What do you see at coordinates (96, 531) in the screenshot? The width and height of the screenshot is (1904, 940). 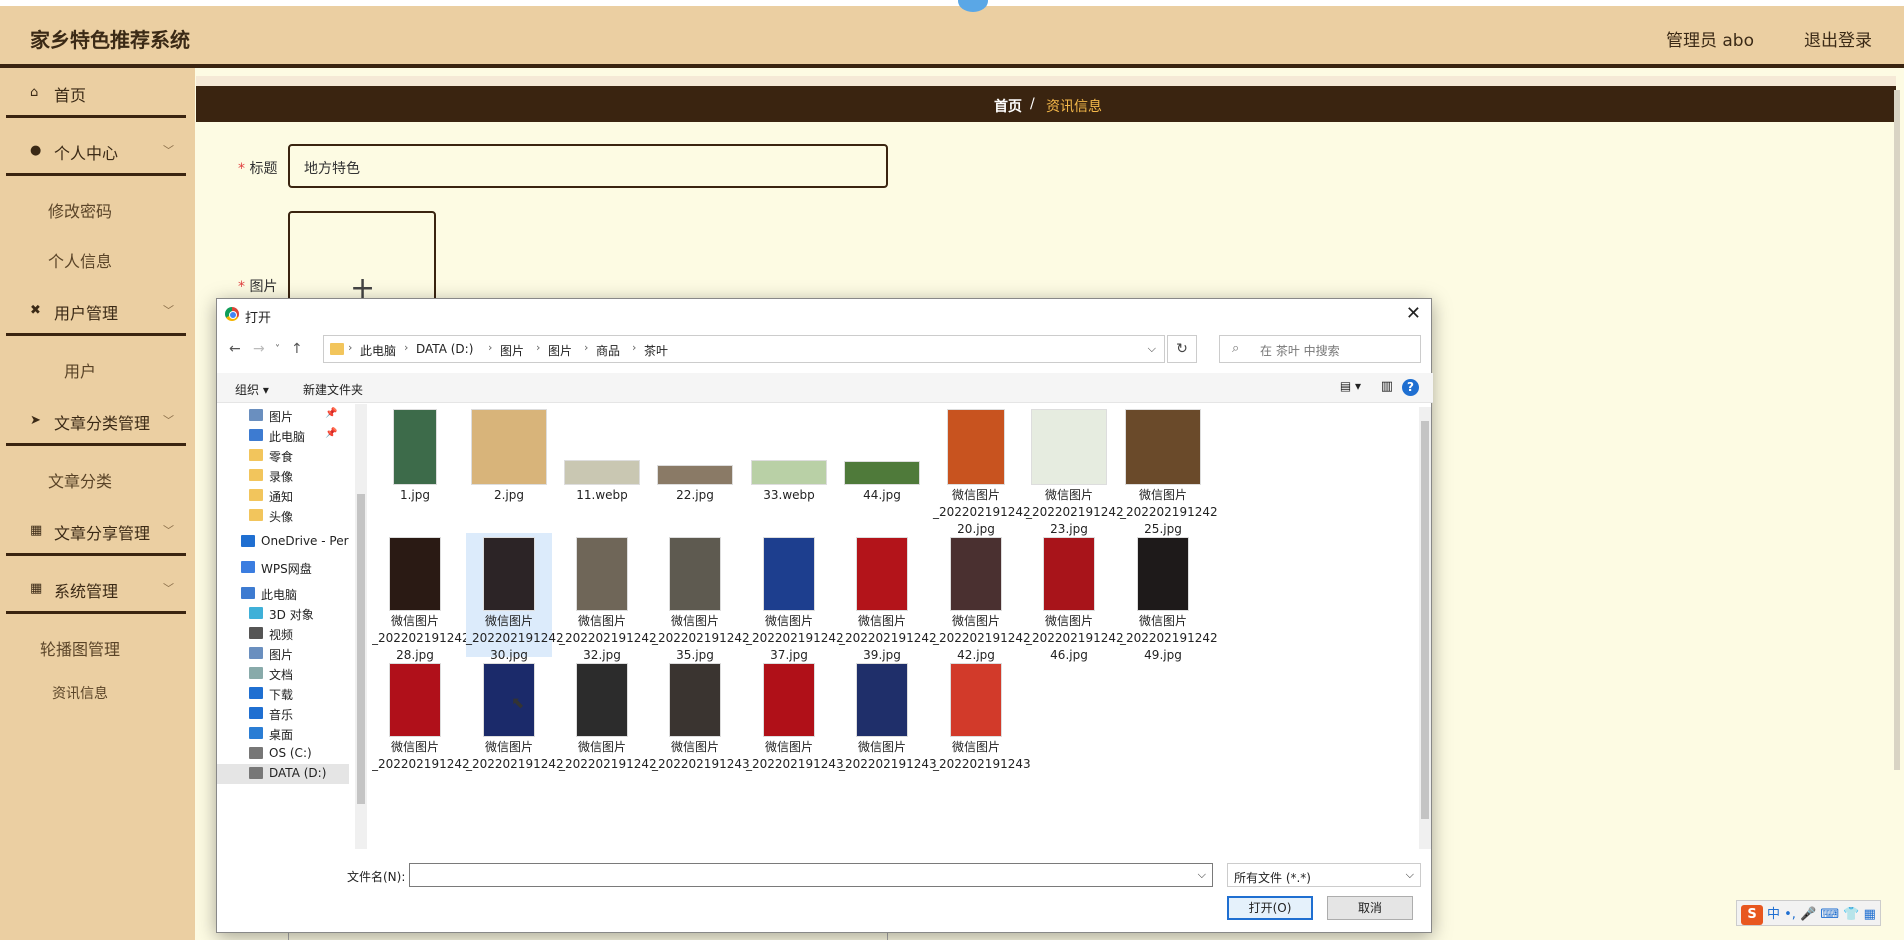 I see `sidebar-item-article-share-mgmt: ▦ 文章分享管理 ﹀` at bounding box center [96, 531].